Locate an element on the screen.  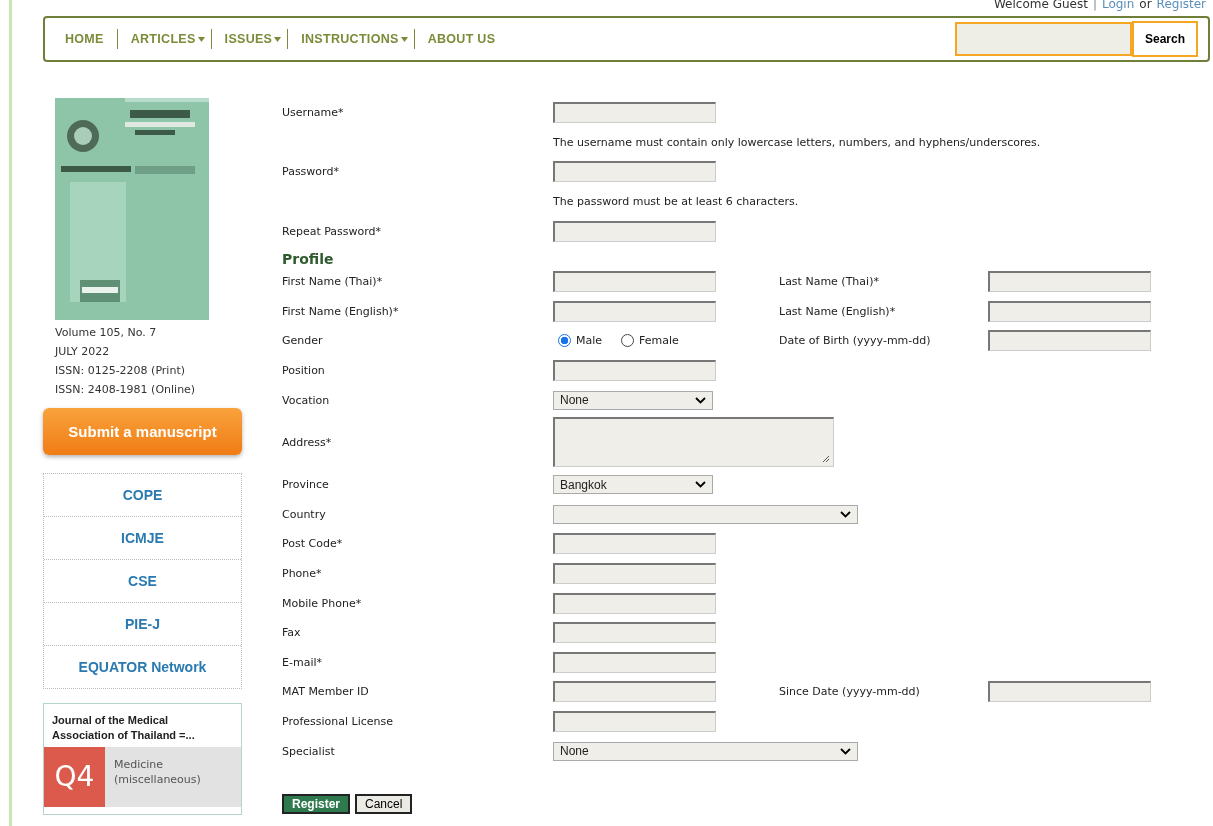
field-label: Post Code* is located at coordinates (312, 544).